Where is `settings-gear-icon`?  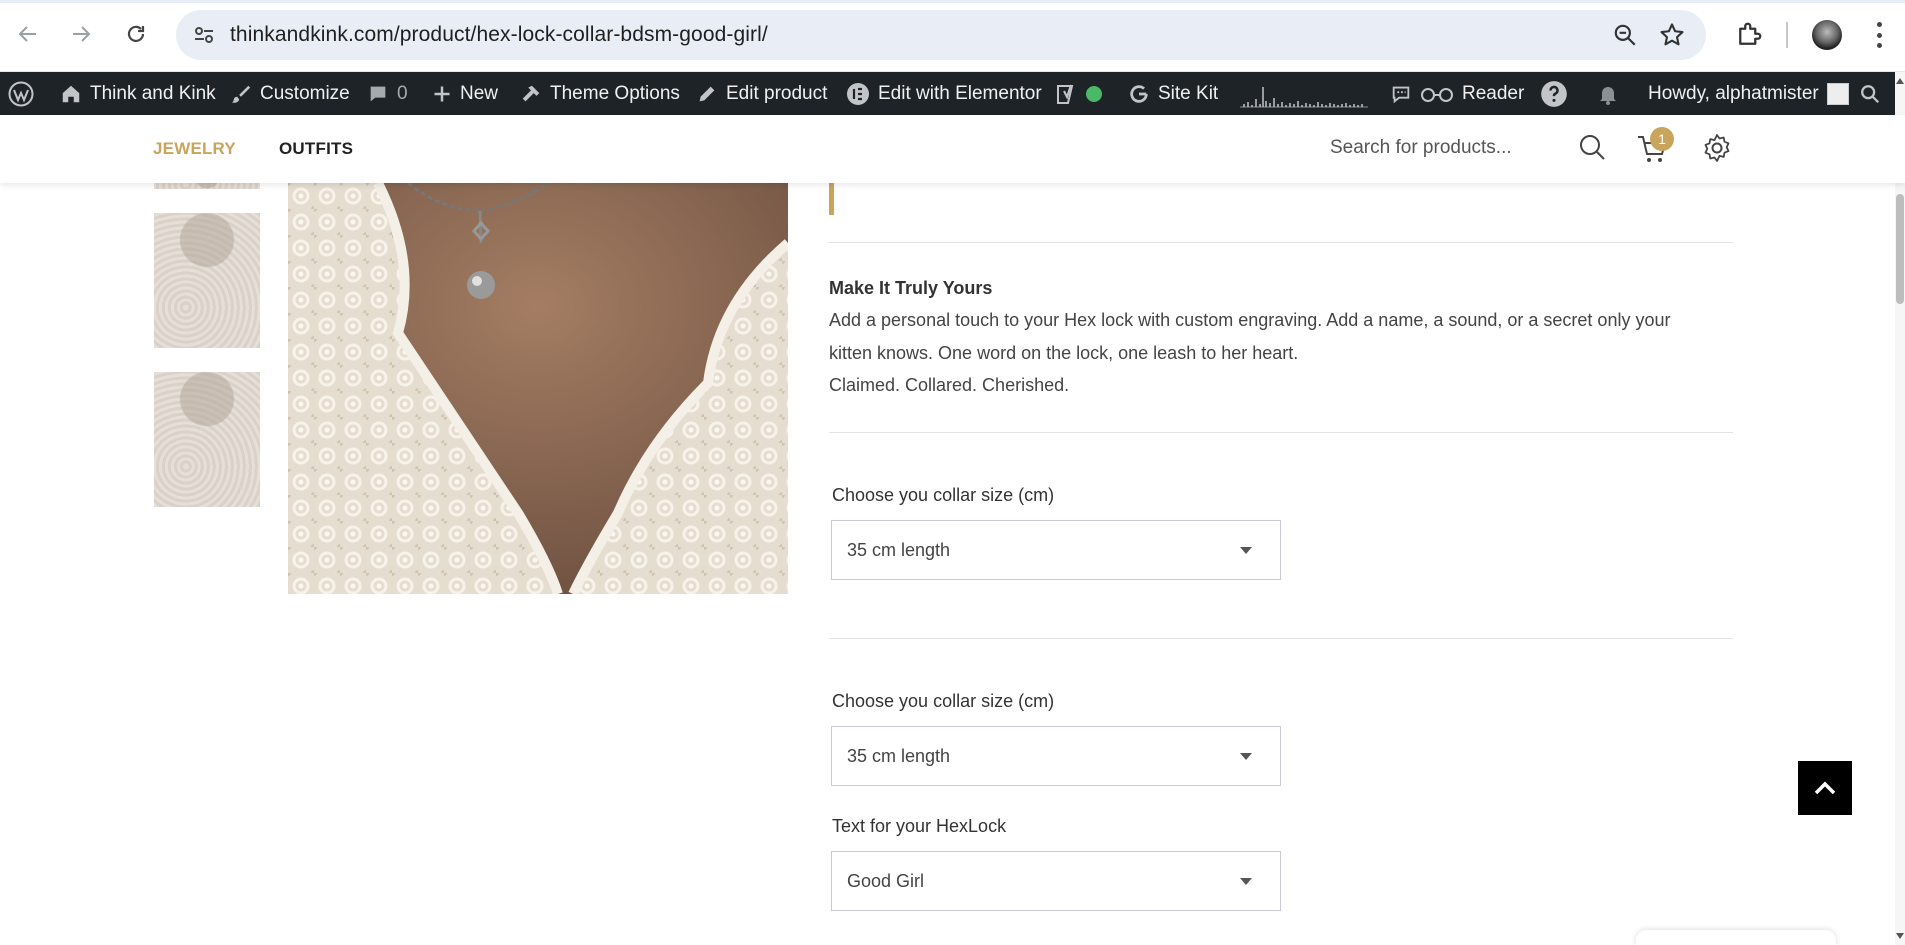 settings-gear-icon is located at coordinates (1717, 148).